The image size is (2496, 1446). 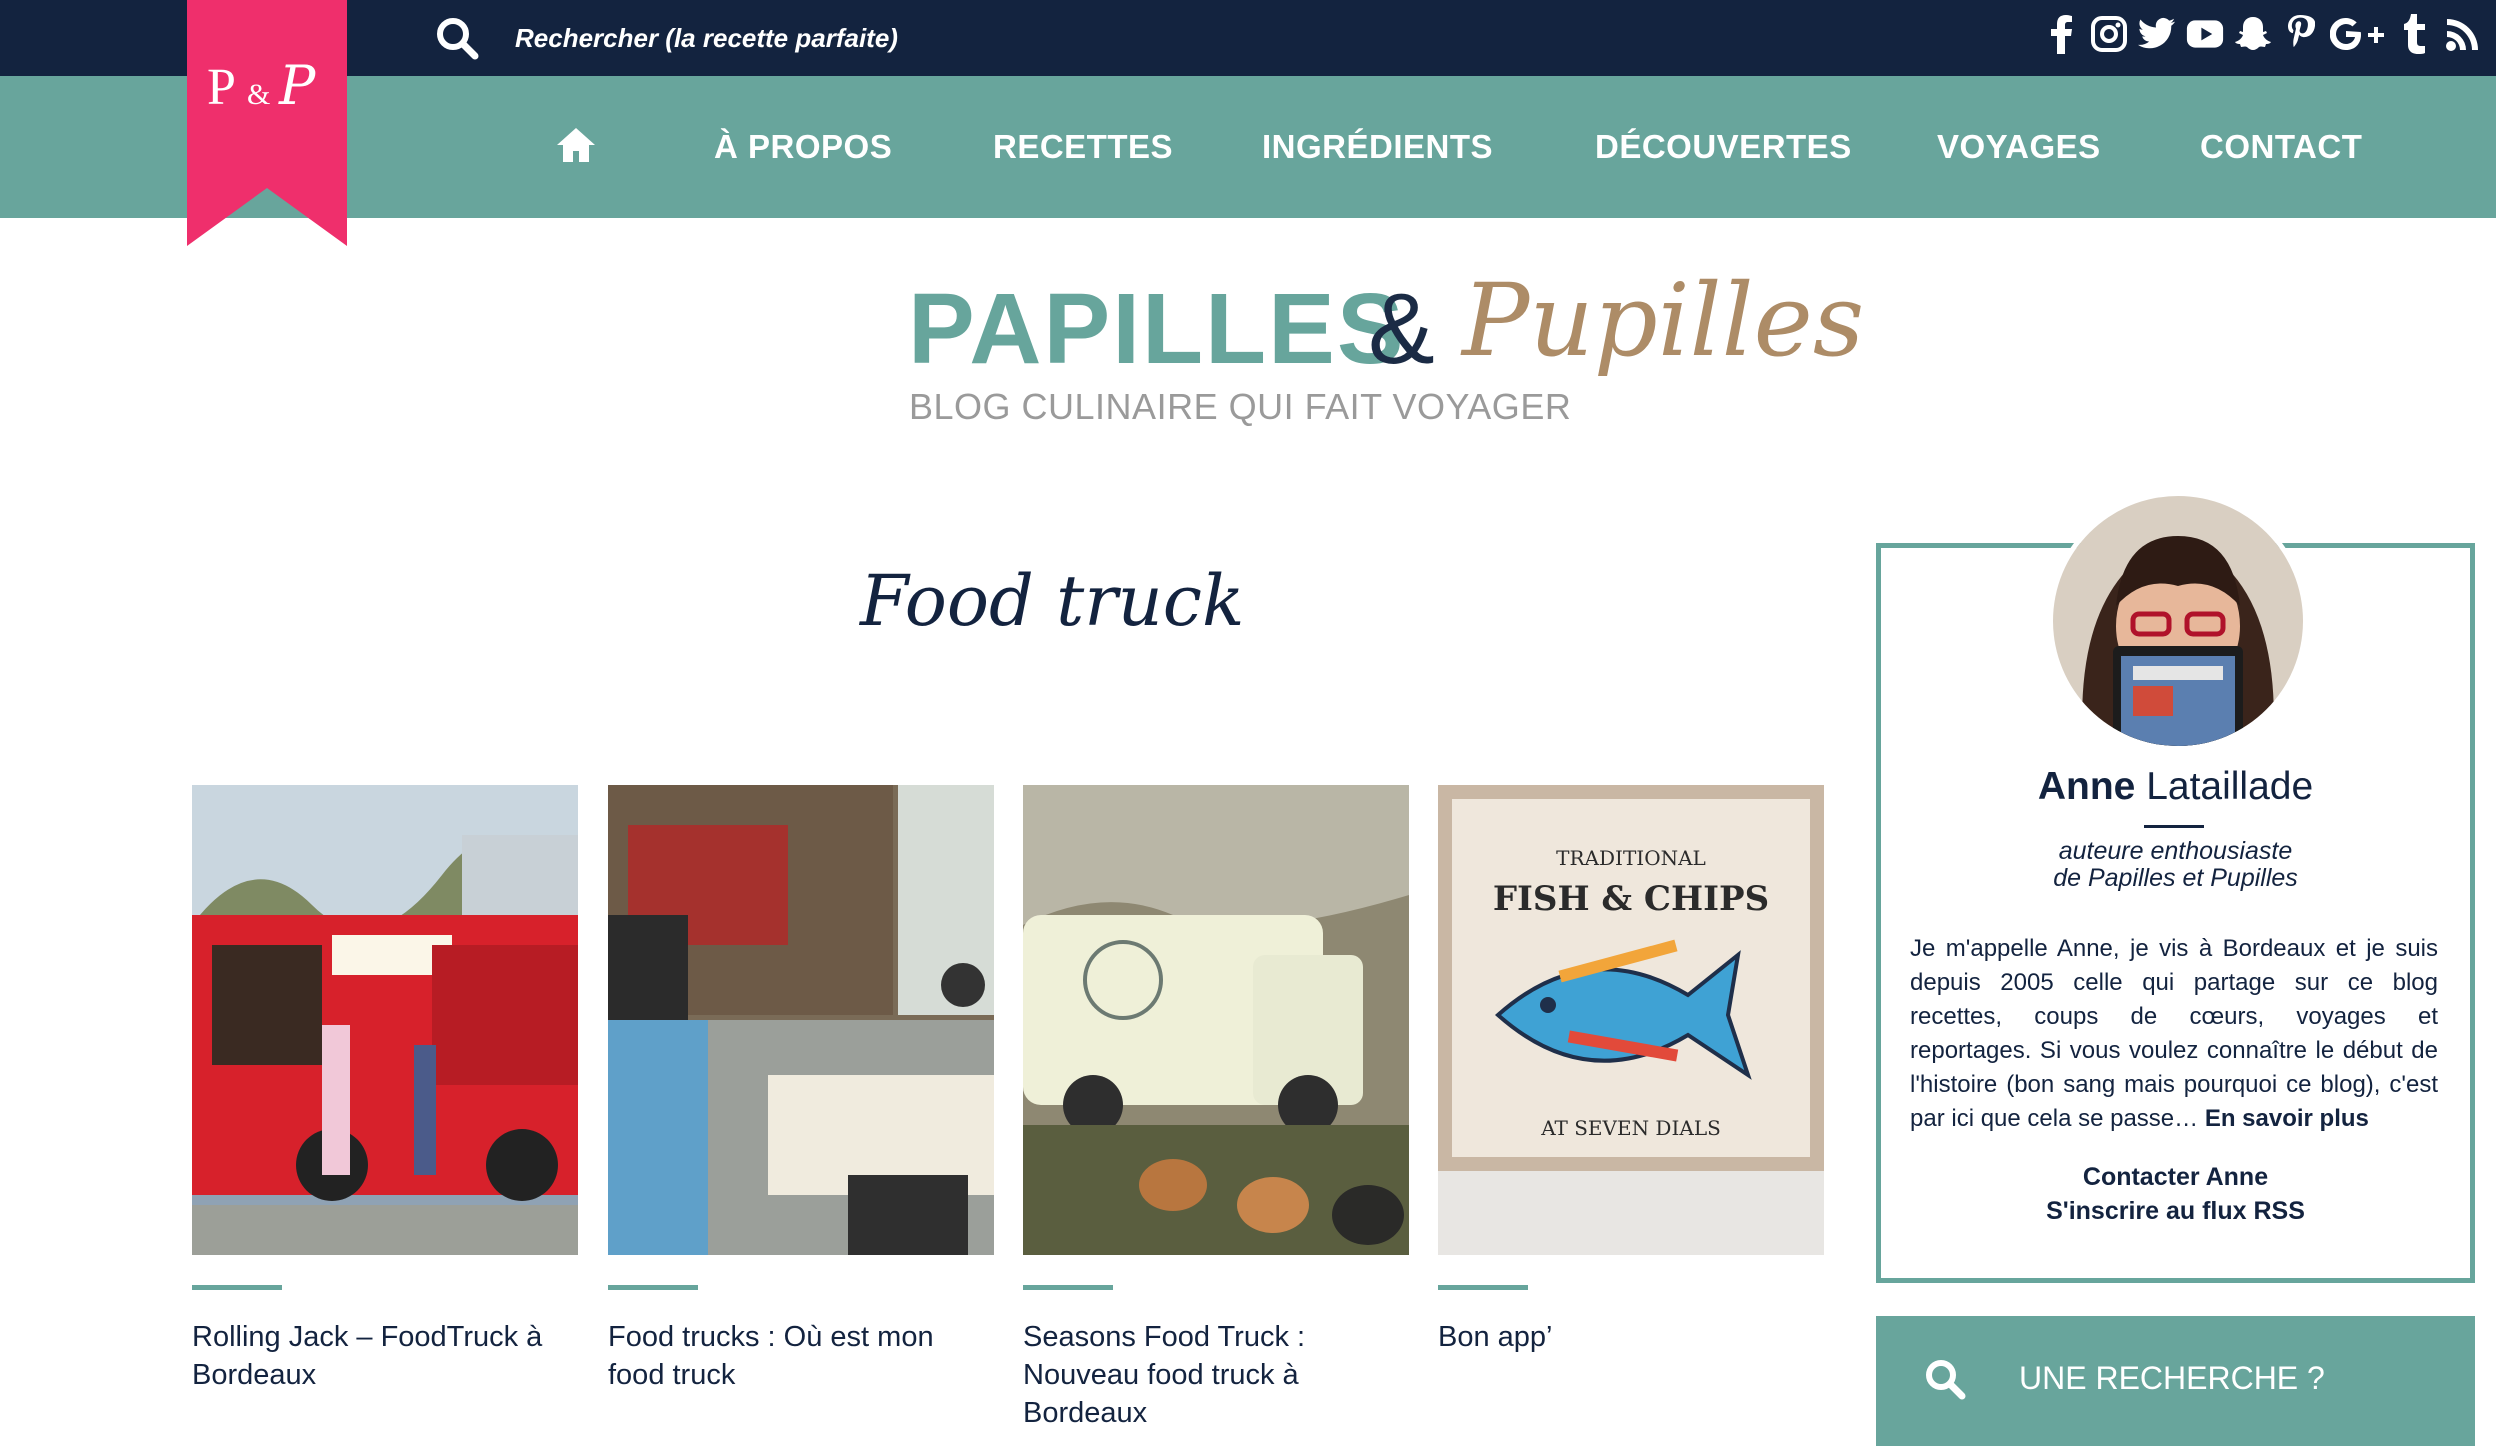 I want to click on svg-text: AT SEVEN DIALS, so click(x=1630, y=1128).